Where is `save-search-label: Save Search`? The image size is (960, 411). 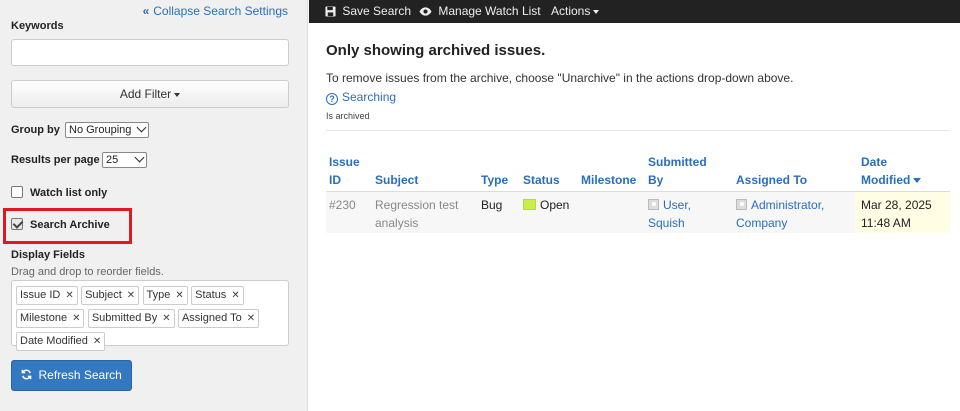
save-search-label: Save Search is located at coordinates (377, 11).